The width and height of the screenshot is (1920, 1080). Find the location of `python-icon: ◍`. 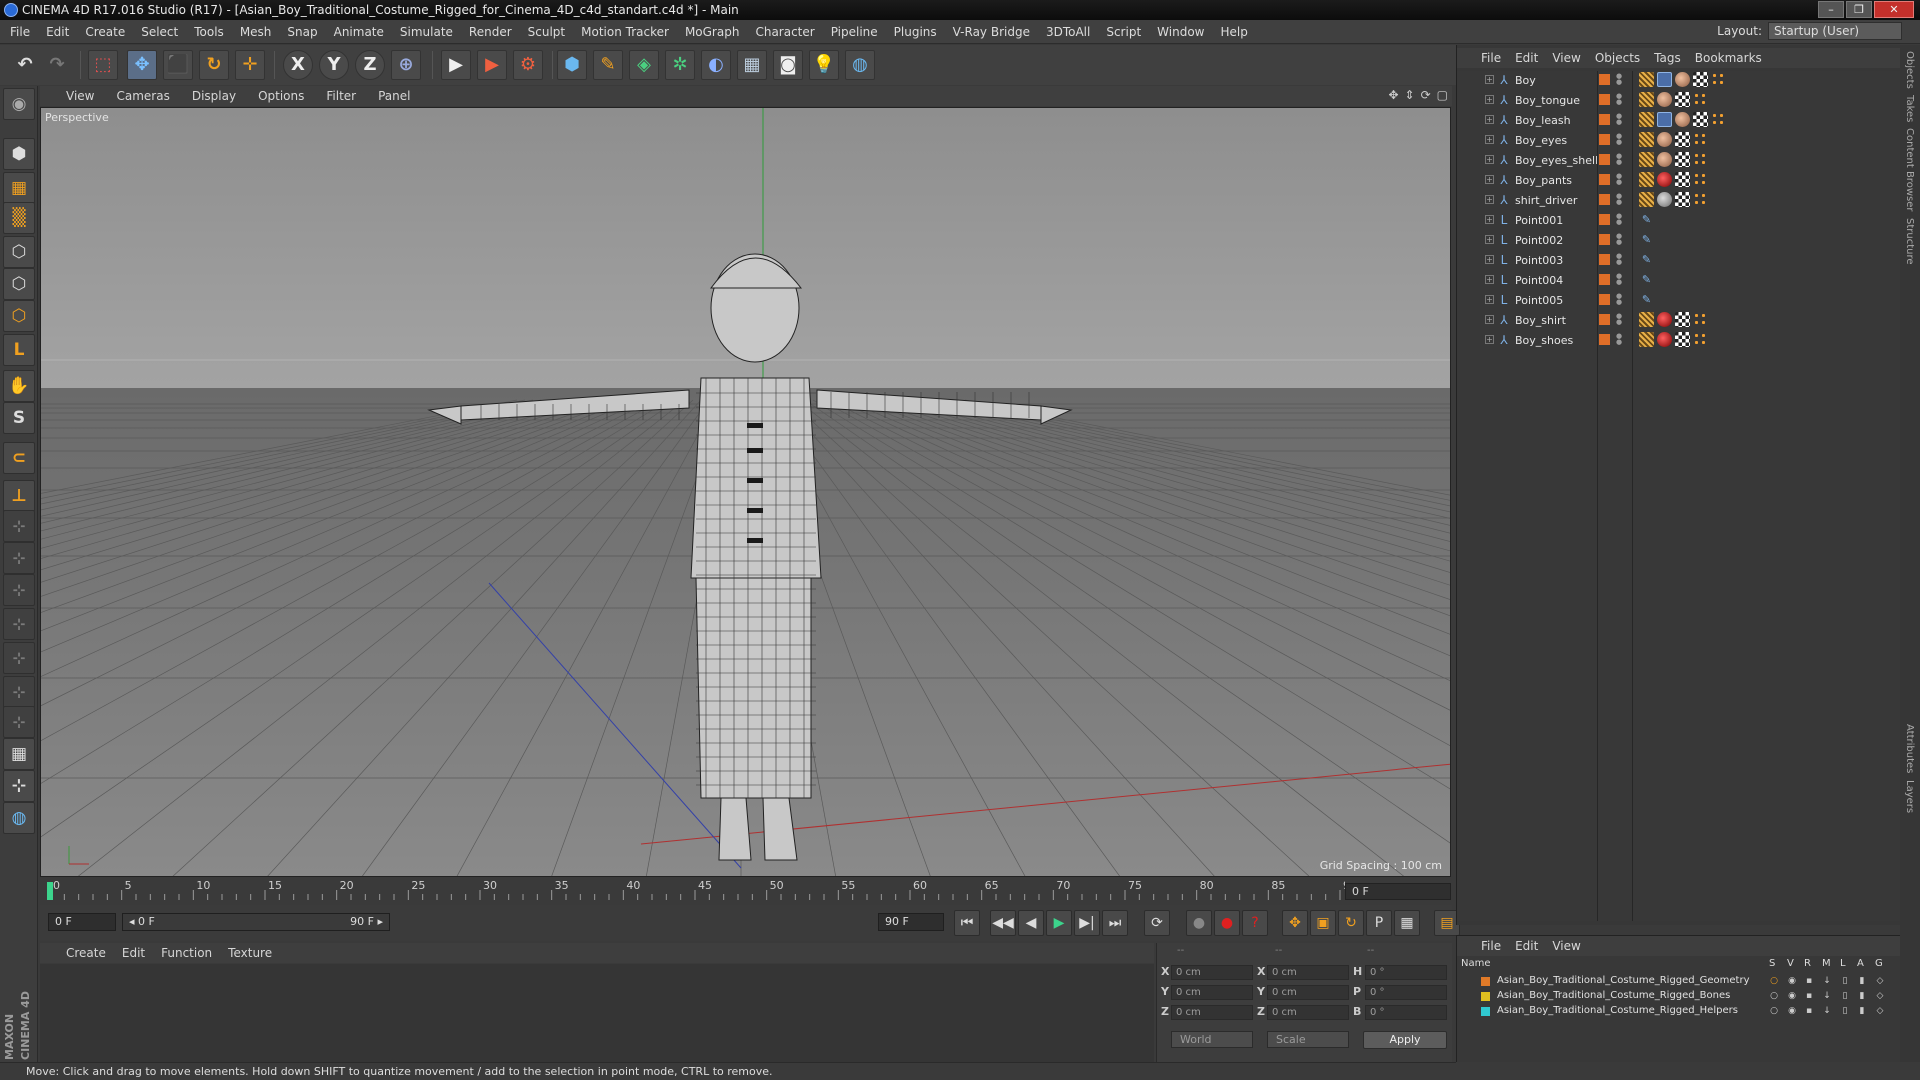

python-icon: ◍ is located at coordinates (860, 65).